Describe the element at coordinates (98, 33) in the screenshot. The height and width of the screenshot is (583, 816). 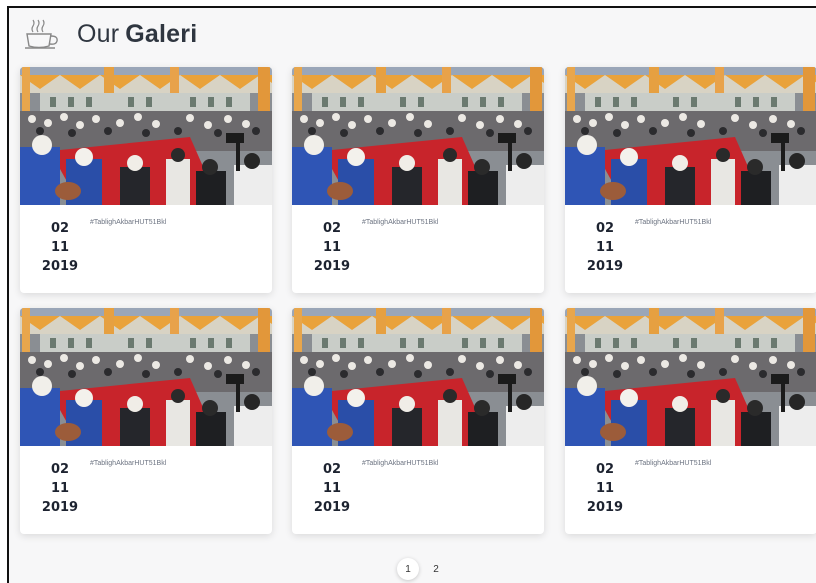
I see `title-light: Our` at that location.